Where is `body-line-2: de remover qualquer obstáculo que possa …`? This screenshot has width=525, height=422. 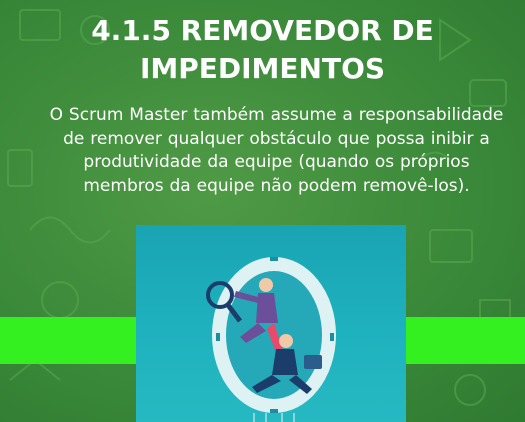
body-line-2: de remover qualquer obstáculo que possa … is located at coordinates (276, 138).